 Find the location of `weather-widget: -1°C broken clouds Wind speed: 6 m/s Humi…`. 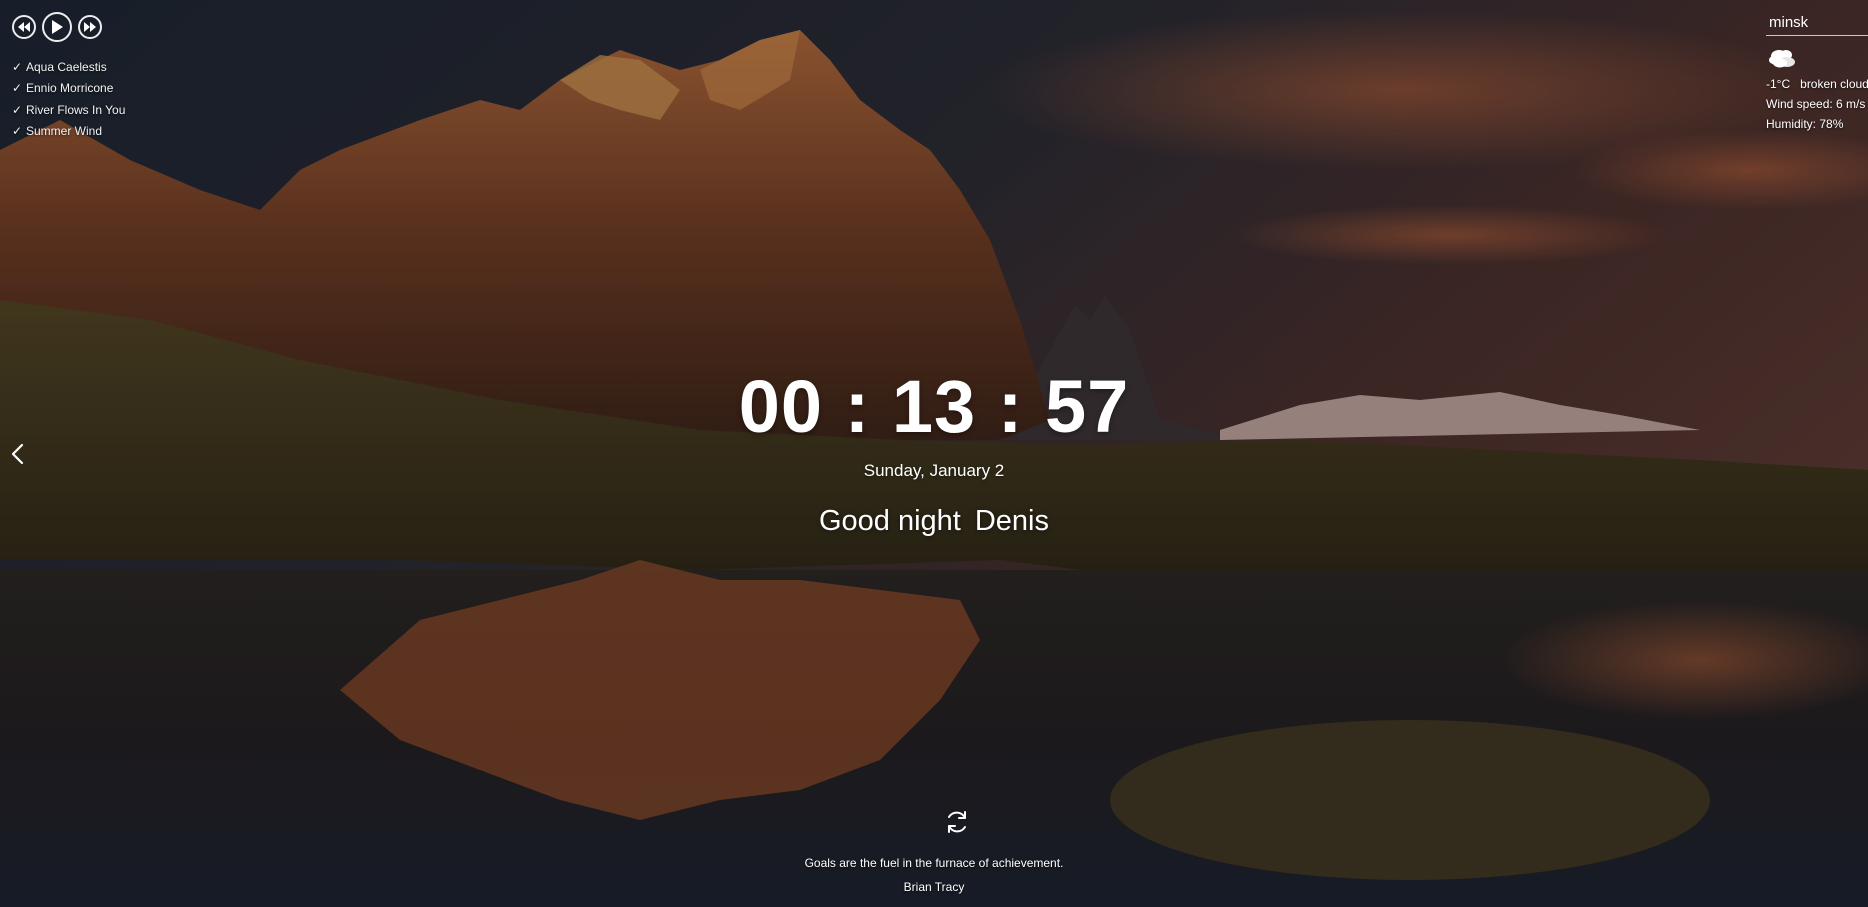

weather-widget: -1°C broken clouds Wind speed: 6 m/s Humi… is located at coordinates (1817, 71).